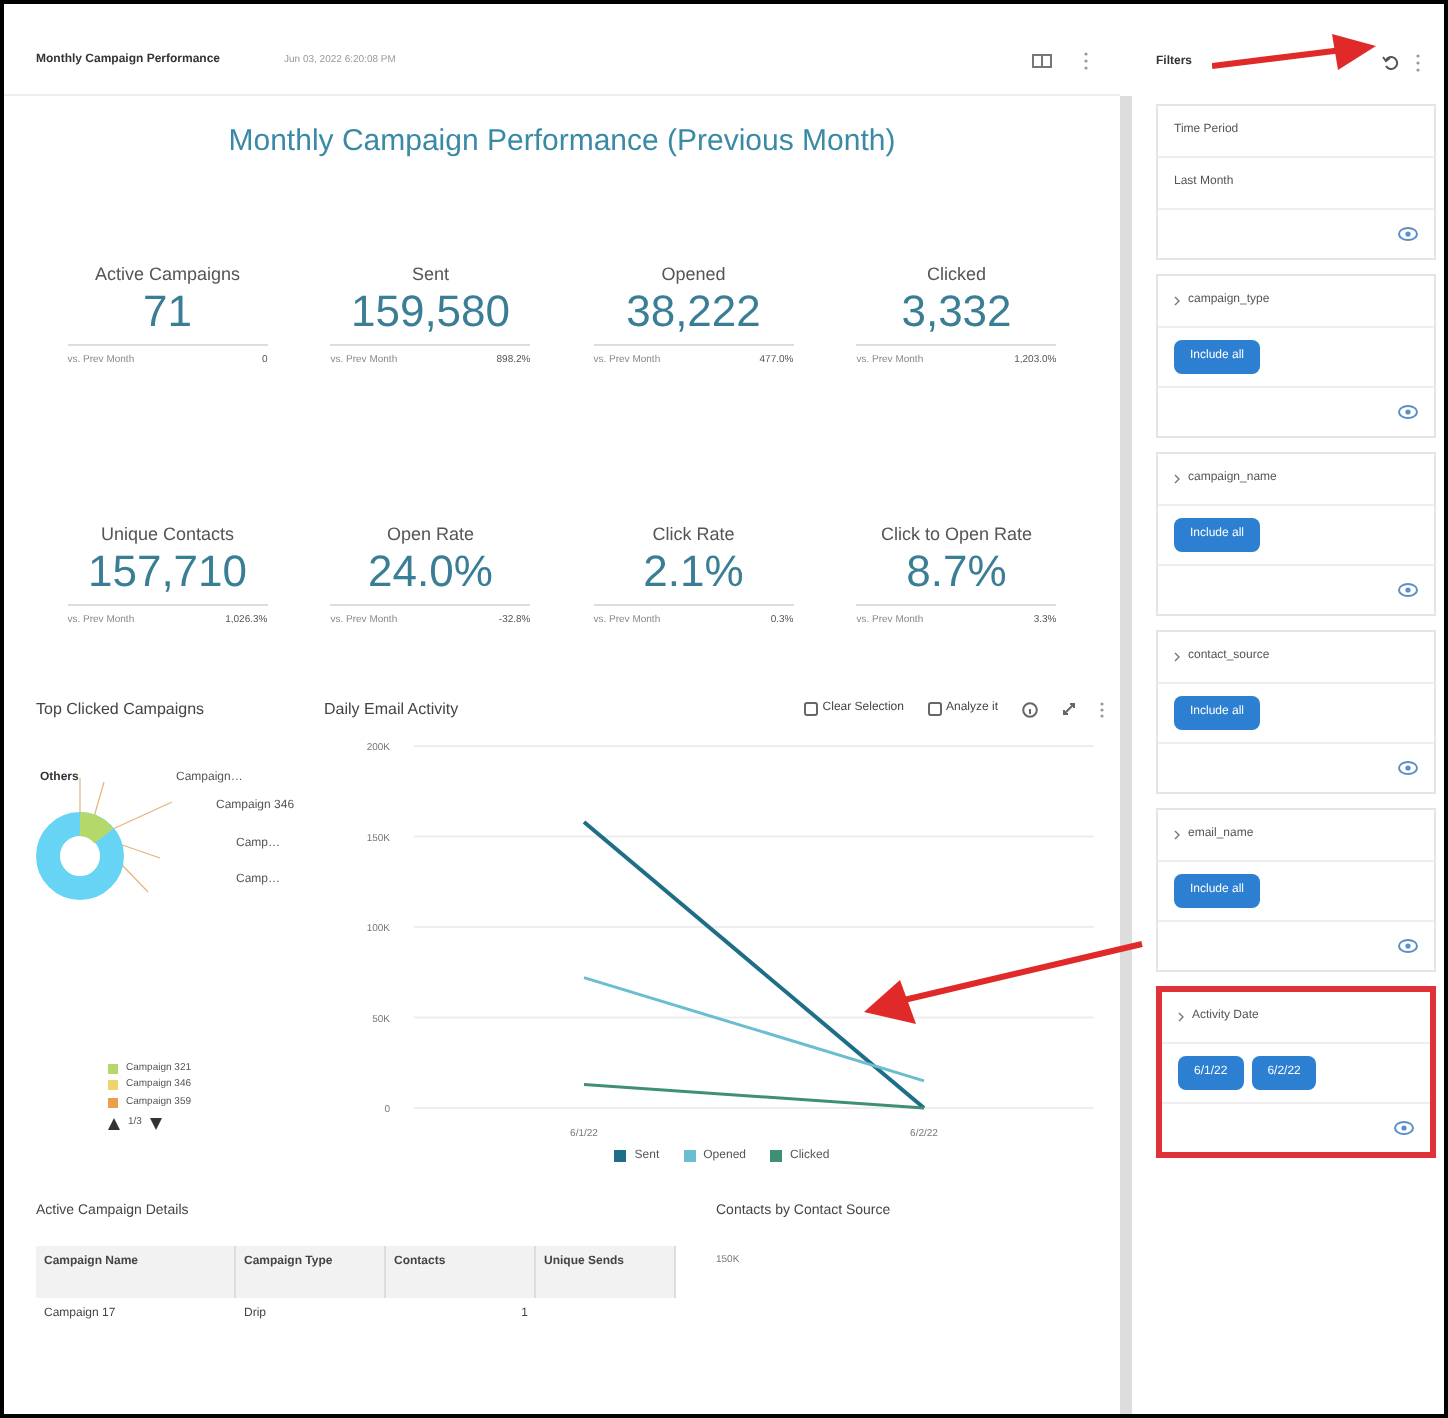  I want to click on layout-icon, so click(1042, 61).